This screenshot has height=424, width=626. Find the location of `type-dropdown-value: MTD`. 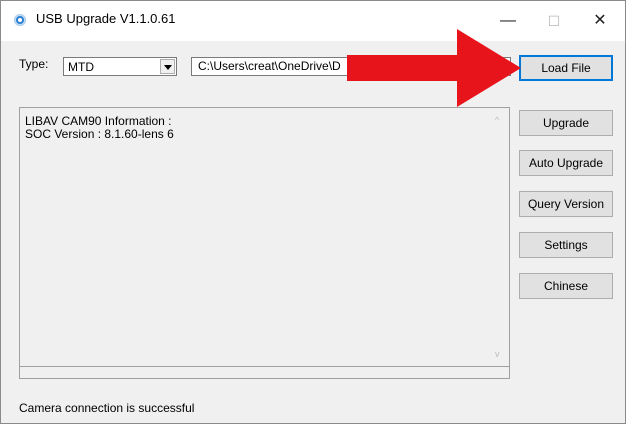

type-dropdown-value: MTD is located at coordinates (81, 67).